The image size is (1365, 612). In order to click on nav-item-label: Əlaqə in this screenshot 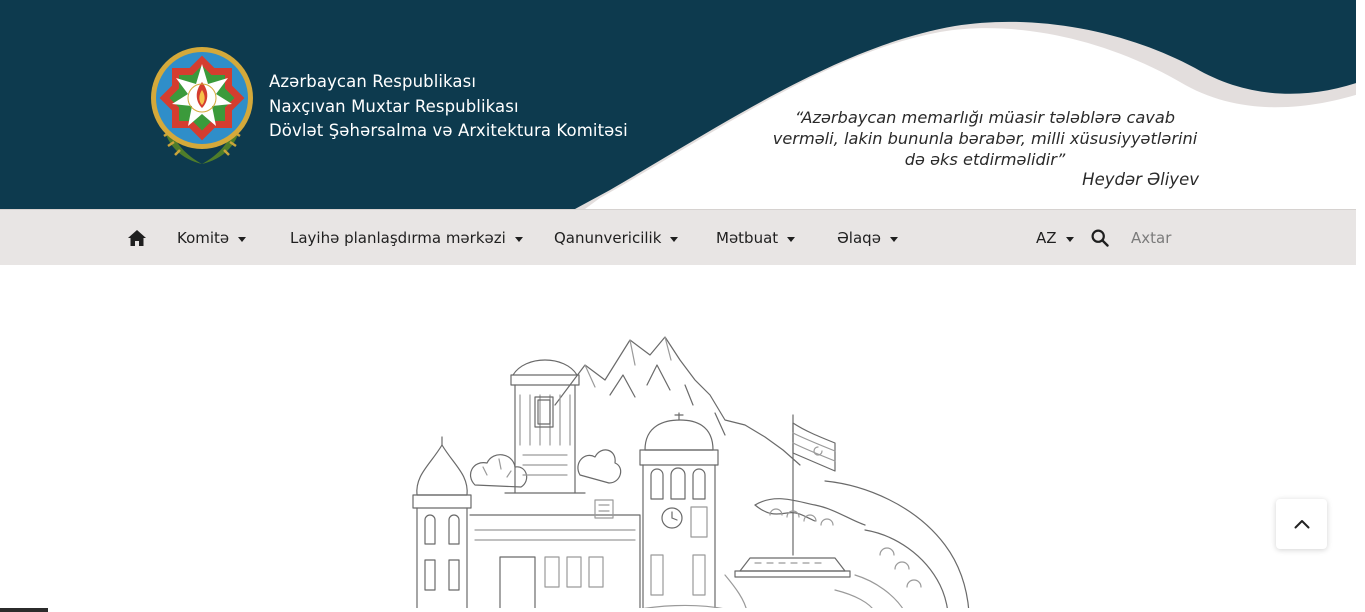, I will do `click(859, 238)`.